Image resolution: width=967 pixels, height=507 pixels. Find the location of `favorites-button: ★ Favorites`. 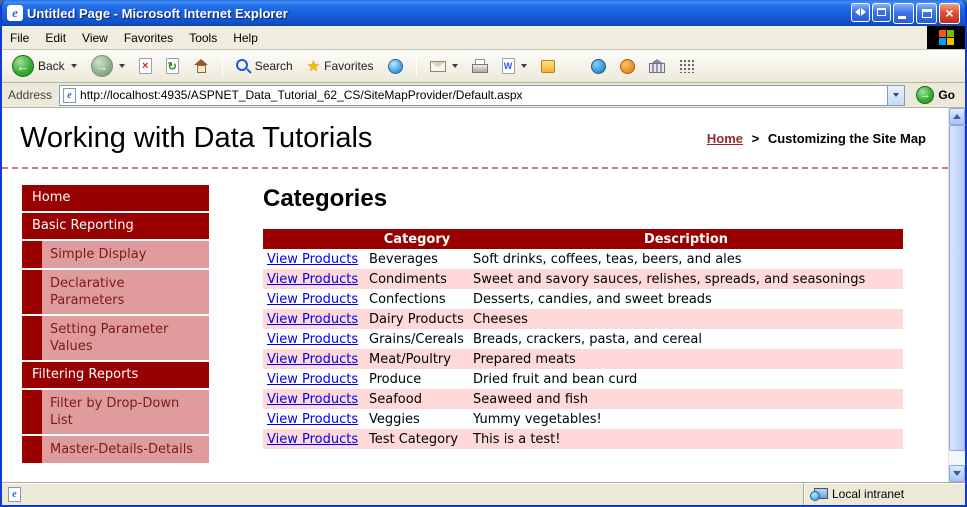

favorites-button: ★ Favorites is located at coordinates (340, 66).